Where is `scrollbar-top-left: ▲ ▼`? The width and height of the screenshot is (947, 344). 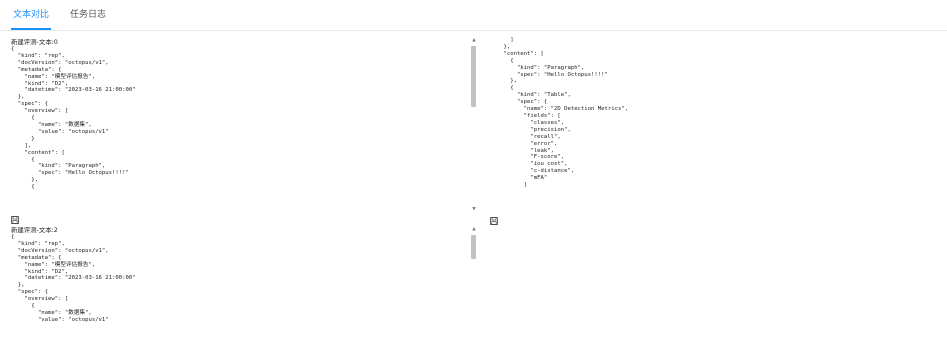 scrollbar-top-left: ▲ ▼ is located at coordinates (474, 126).